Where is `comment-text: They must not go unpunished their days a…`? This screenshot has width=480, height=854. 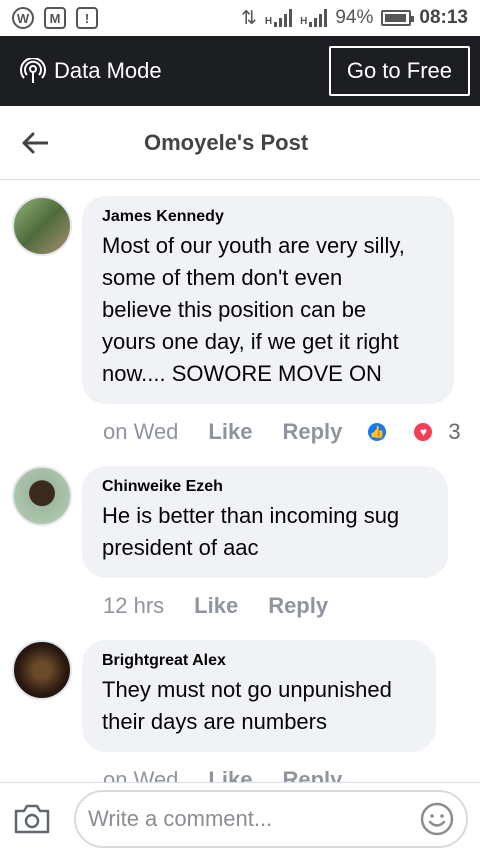 comment-text: They must not go unpunished their days a… is located at coordinates (259, 706).